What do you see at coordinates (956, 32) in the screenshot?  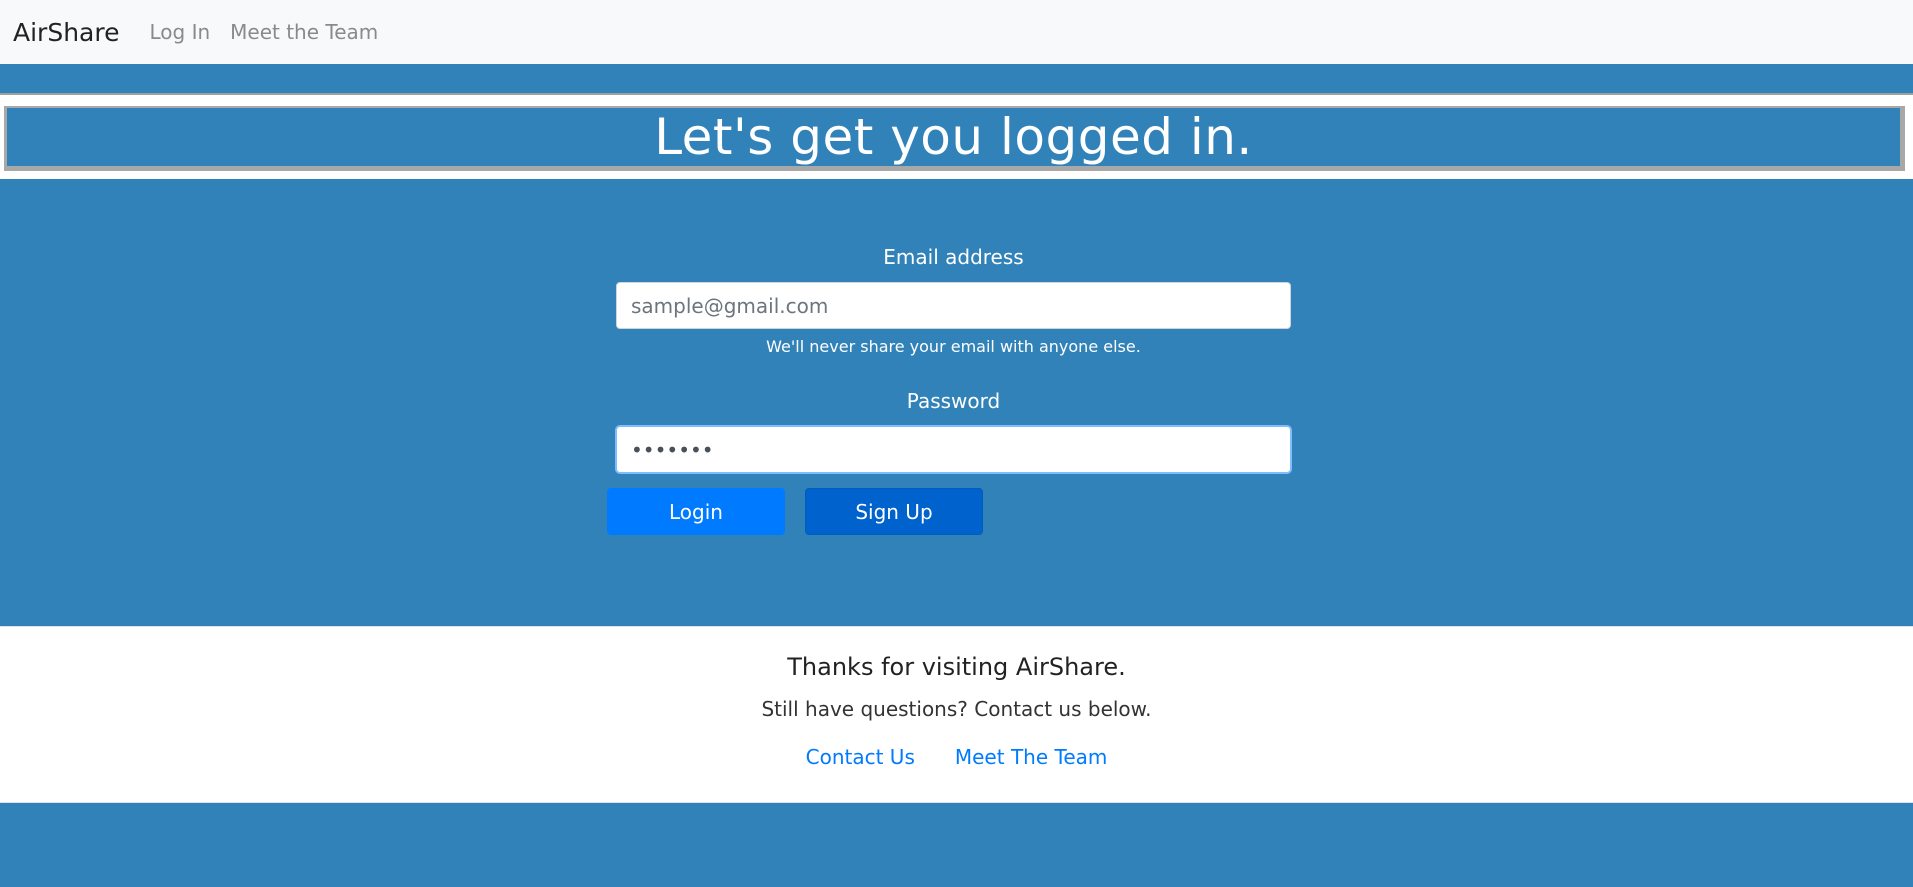 I see `navbar: AirShare Log In Meet the Team` at bounding box center [956, 32].